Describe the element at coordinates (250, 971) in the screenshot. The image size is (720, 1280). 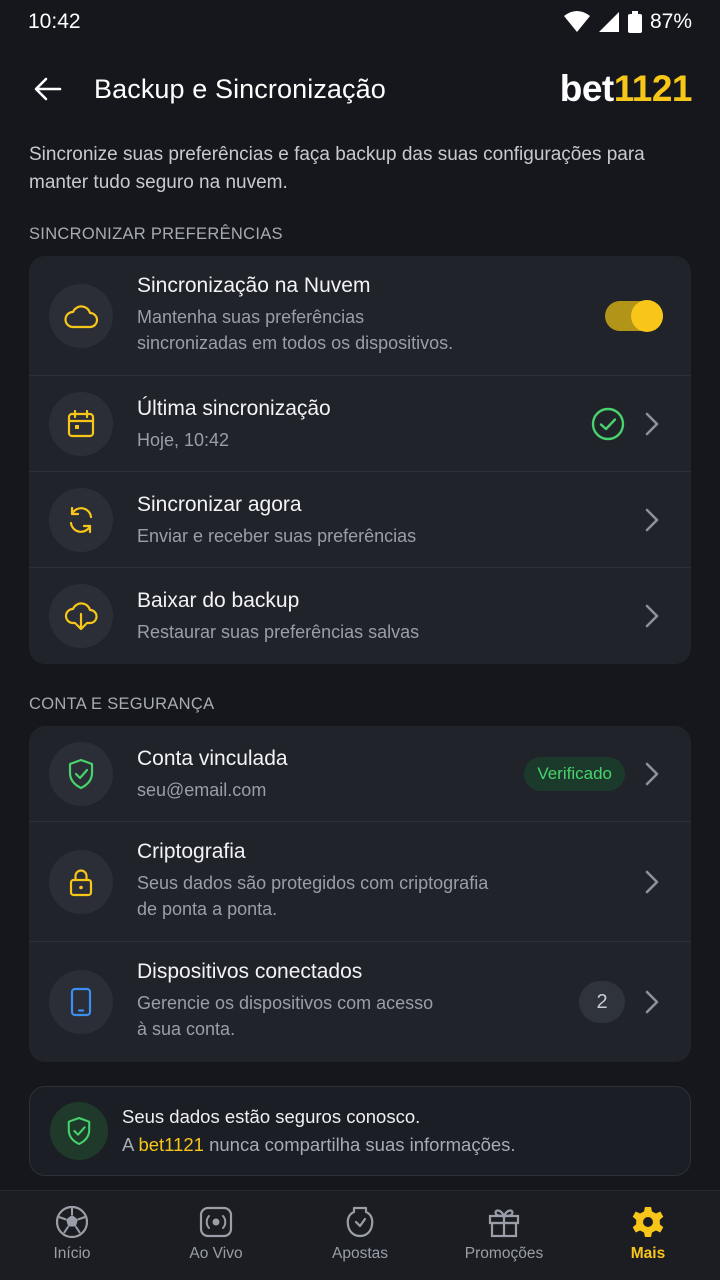
I see `devices-title: Dispositivos conectados` at that location.